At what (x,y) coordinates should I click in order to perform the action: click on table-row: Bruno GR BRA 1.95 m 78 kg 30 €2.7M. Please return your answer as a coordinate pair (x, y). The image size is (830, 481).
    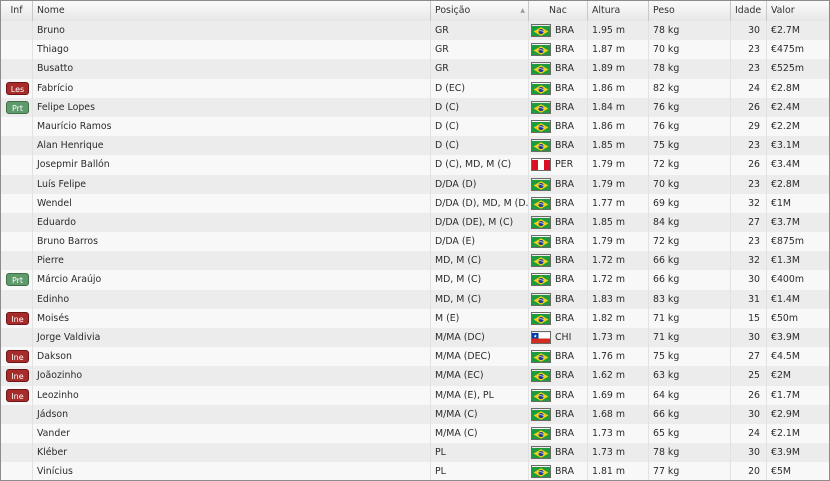
    Looking at the image, I should click on (415, 31).